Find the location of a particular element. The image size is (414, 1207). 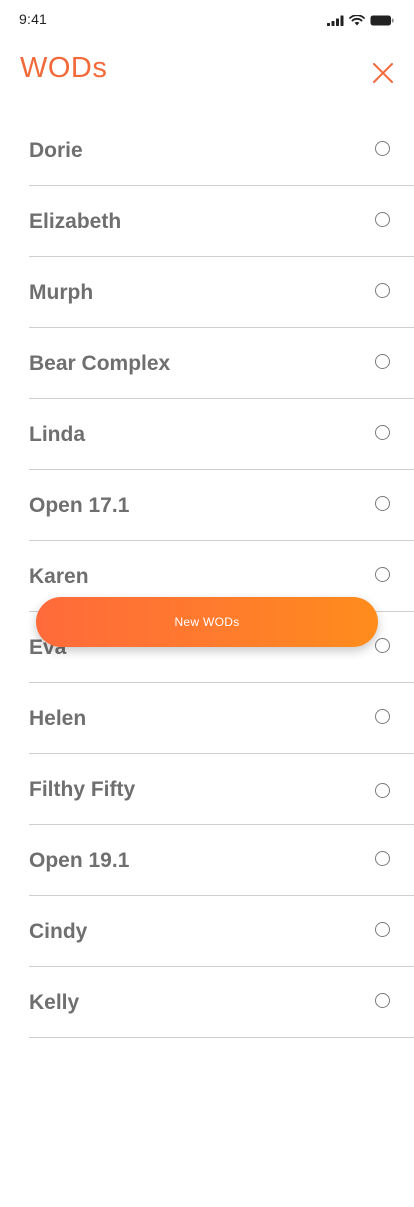

wod-item: Open 17.1 is located at coordinates (221, 505).